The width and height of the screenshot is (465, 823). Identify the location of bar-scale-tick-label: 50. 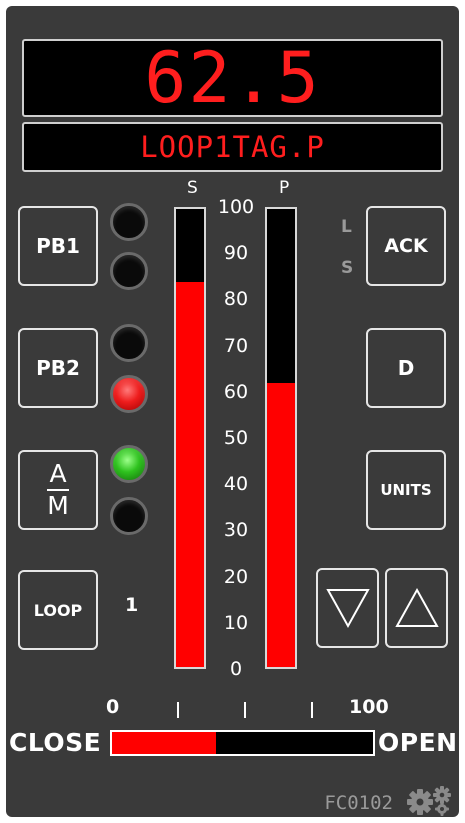
(236, 438).